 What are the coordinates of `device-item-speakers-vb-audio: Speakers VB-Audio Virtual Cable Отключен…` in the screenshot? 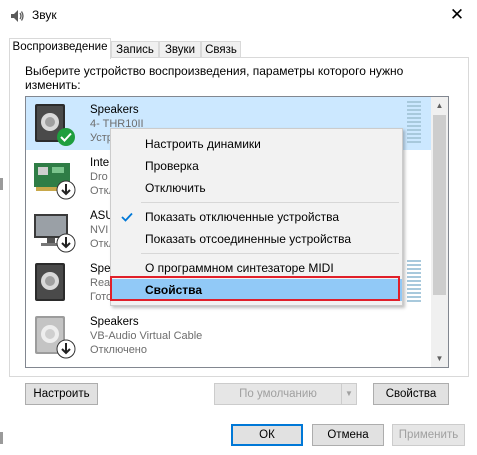 It's located at (228, 335).